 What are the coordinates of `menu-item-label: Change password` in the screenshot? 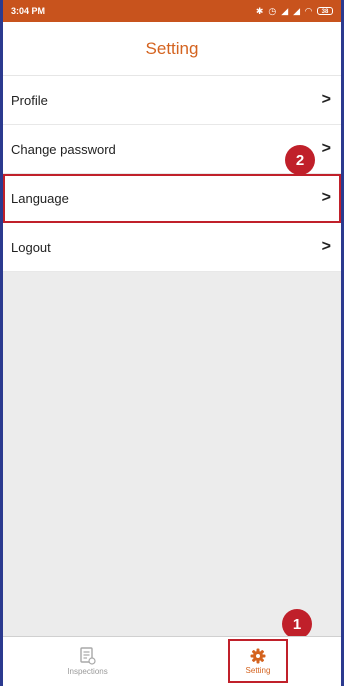 It's located at (63, 149).